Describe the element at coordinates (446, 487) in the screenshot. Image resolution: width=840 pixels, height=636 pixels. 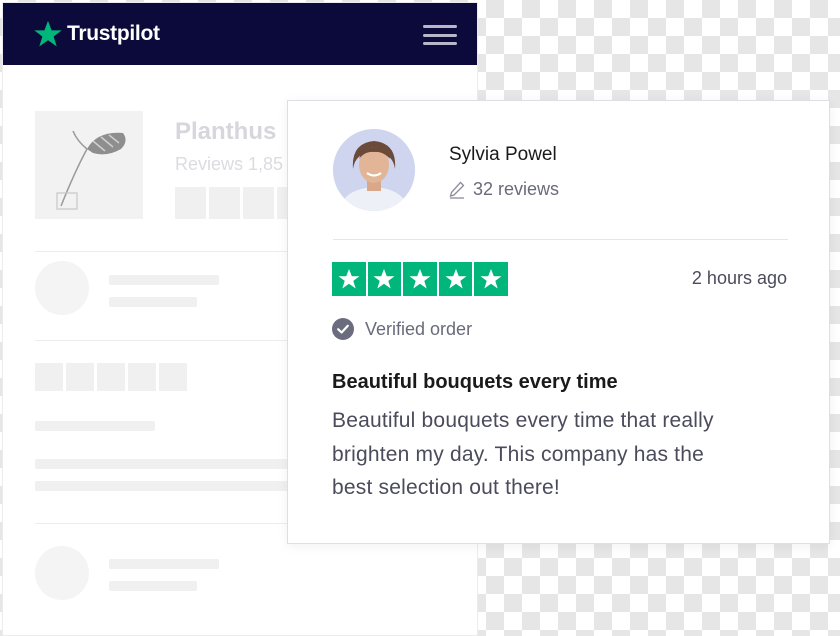
I see `review-body-line: best selection out there!` at that location.